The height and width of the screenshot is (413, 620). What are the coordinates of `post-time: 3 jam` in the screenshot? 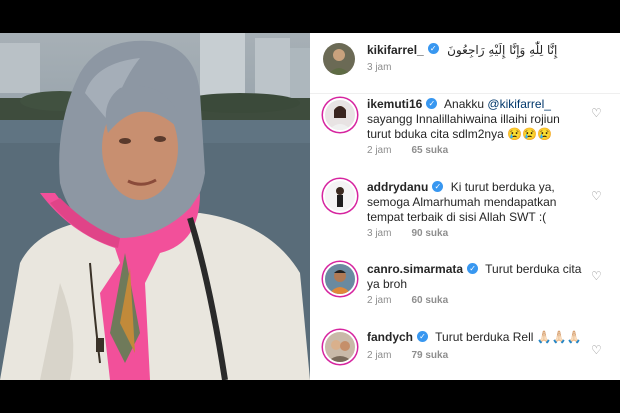 It's located at (379, 67).